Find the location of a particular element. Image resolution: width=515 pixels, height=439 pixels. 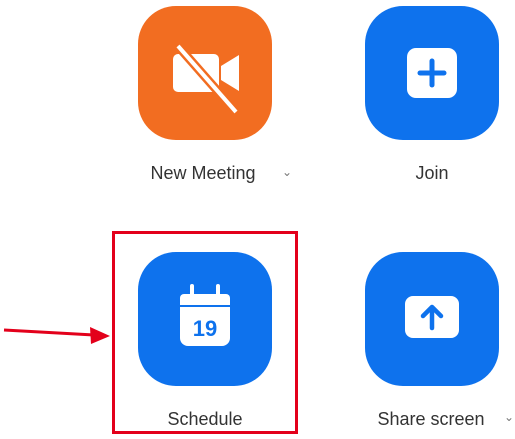

share-screen-button is located at coordinates (432, 319).